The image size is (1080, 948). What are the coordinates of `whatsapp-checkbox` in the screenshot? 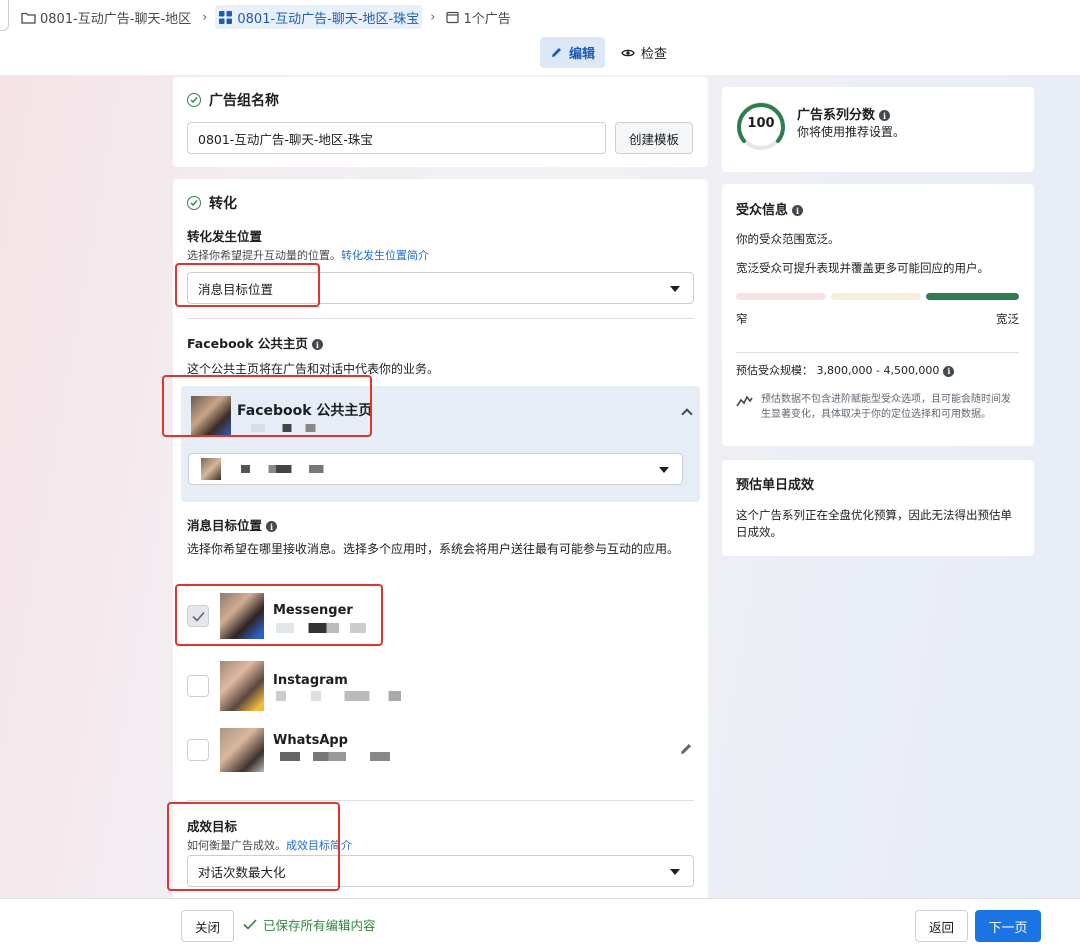 It's located at (198, 750).